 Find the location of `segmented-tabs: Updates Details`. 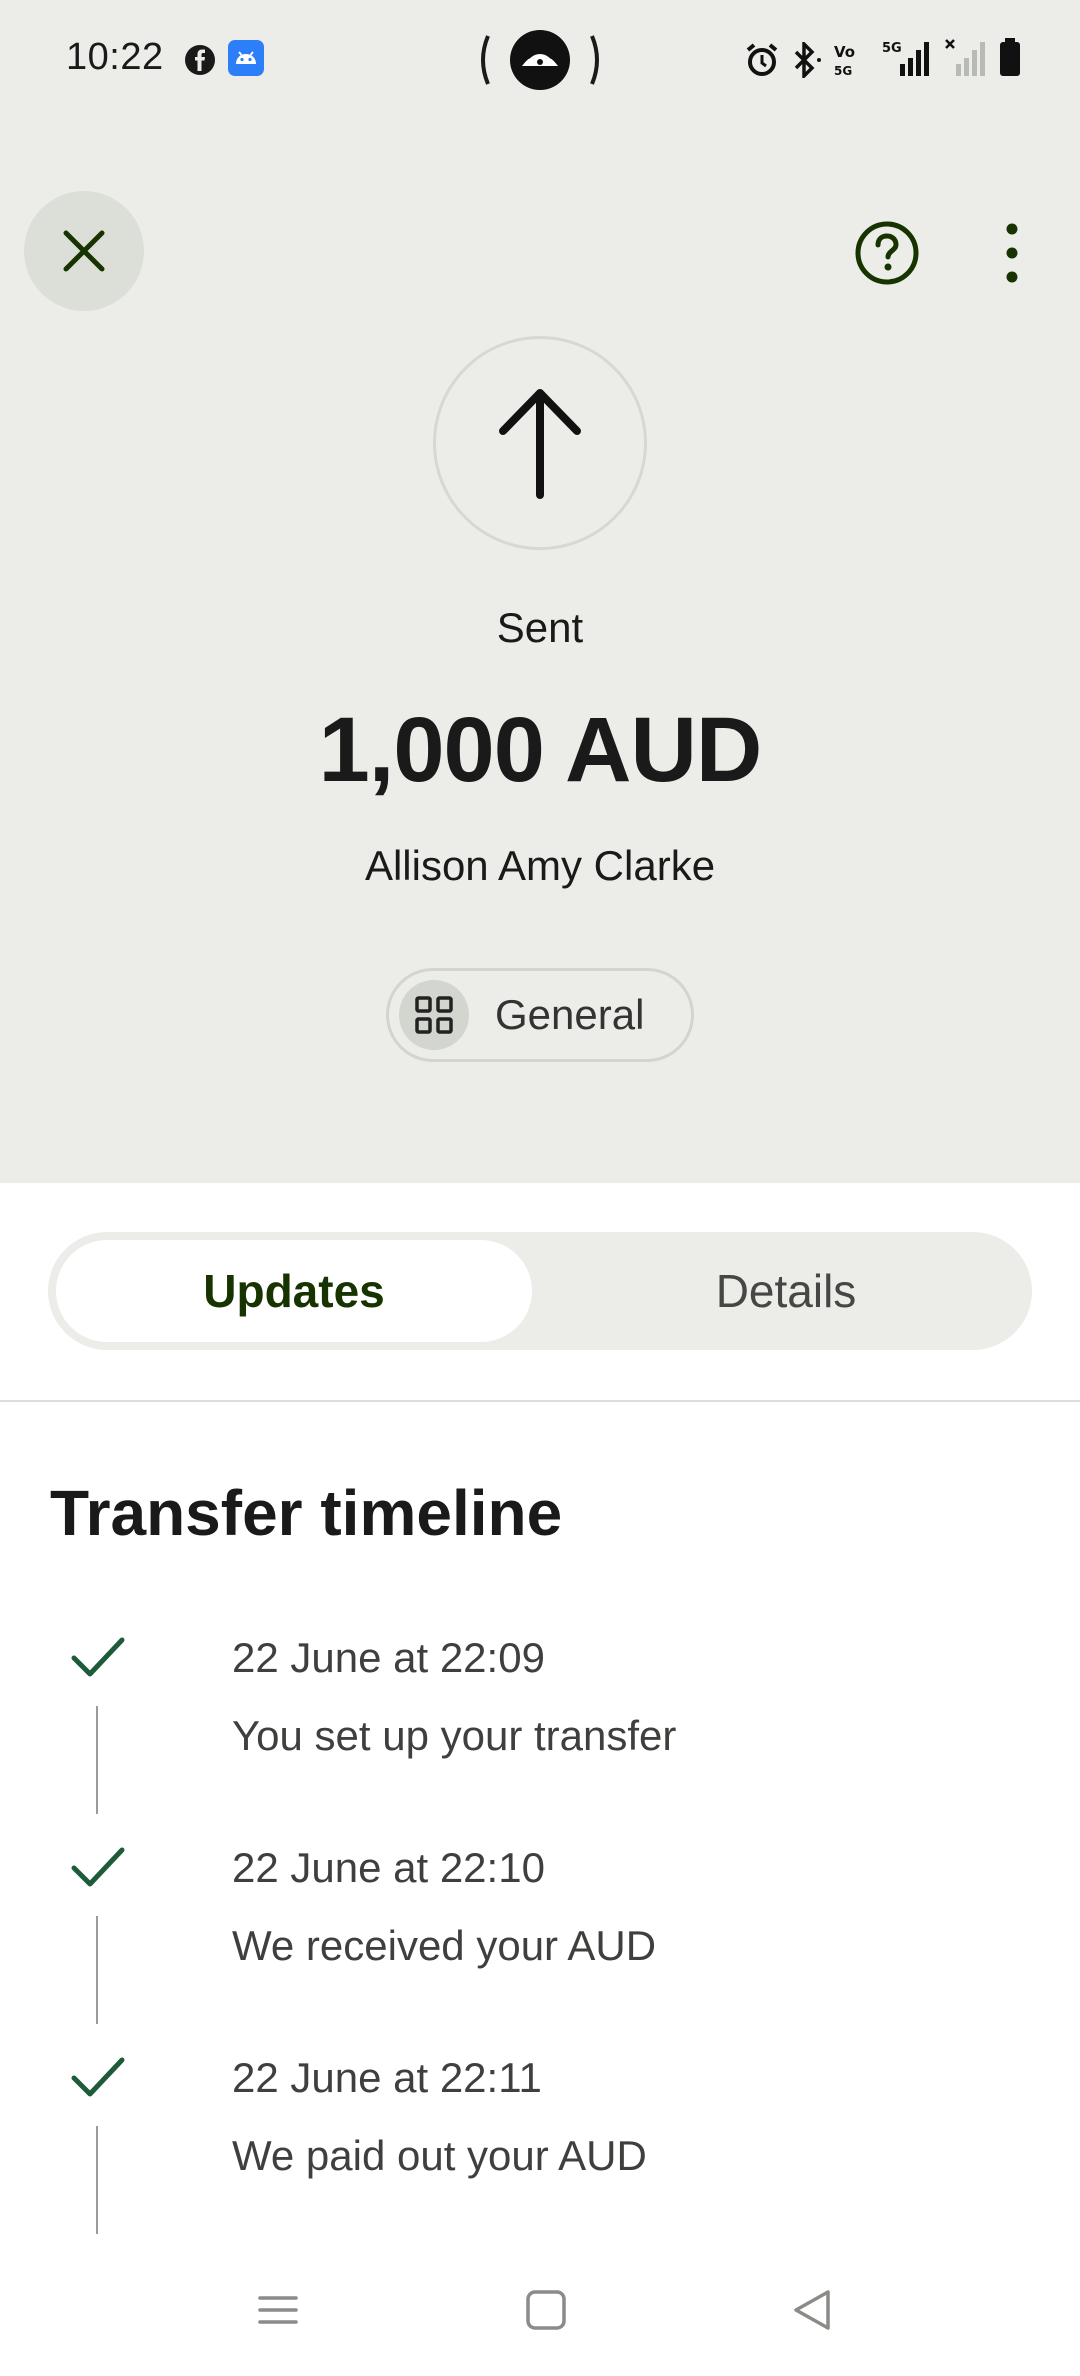

segmented-tabs: Updates Details is located at coordinates (540, 1291).